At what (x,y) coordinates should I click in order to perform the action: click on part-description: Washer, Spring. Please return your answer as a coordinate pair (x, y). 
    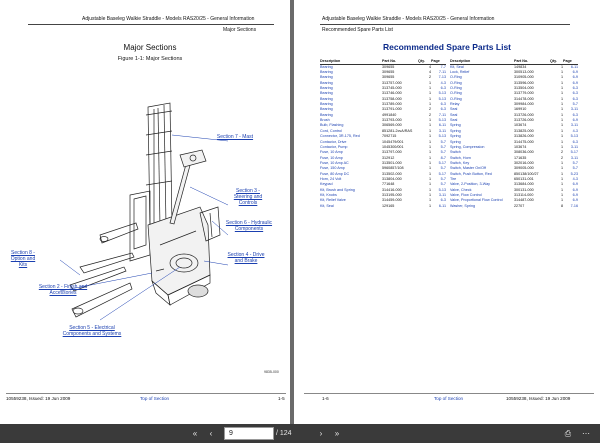
    Looking at the image, I should click on (482, 206).